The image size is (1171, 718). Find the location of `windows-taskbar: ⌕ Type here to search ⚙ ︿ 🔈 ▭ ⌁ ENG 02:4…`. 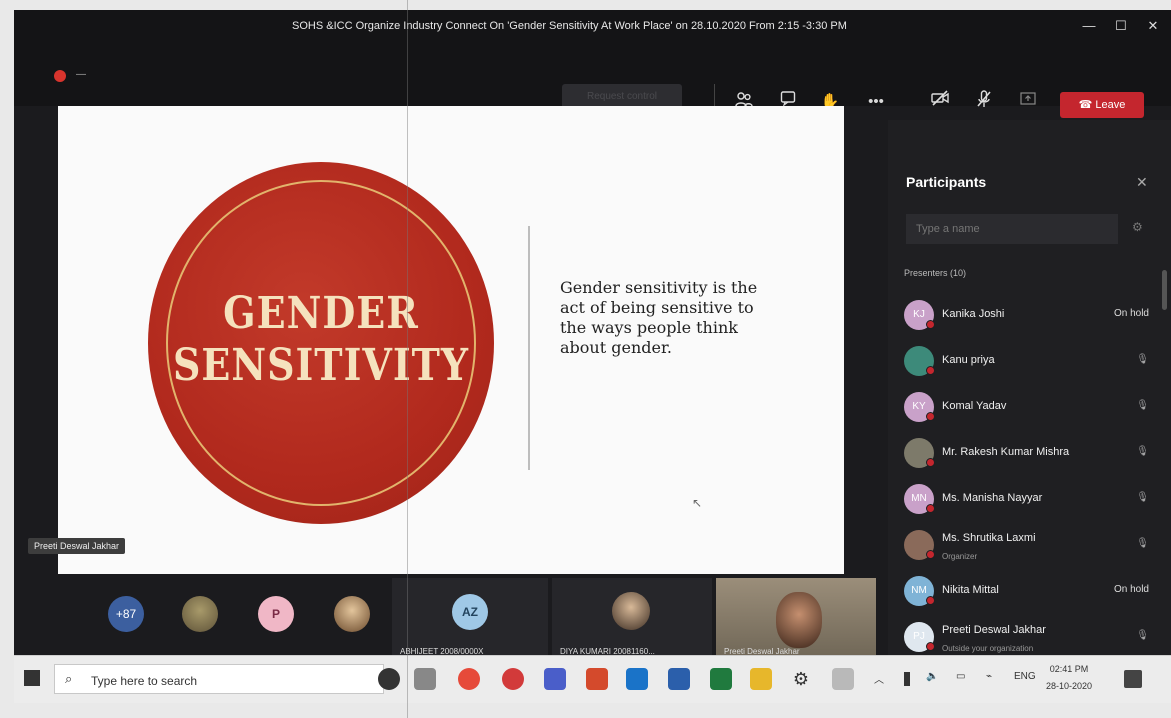

windows-taskbar: ⌕ Type here to search ⚙ ︿ 🔈 ▭ ⌁ ENG 02:4… is located at coordinates (592, 679).